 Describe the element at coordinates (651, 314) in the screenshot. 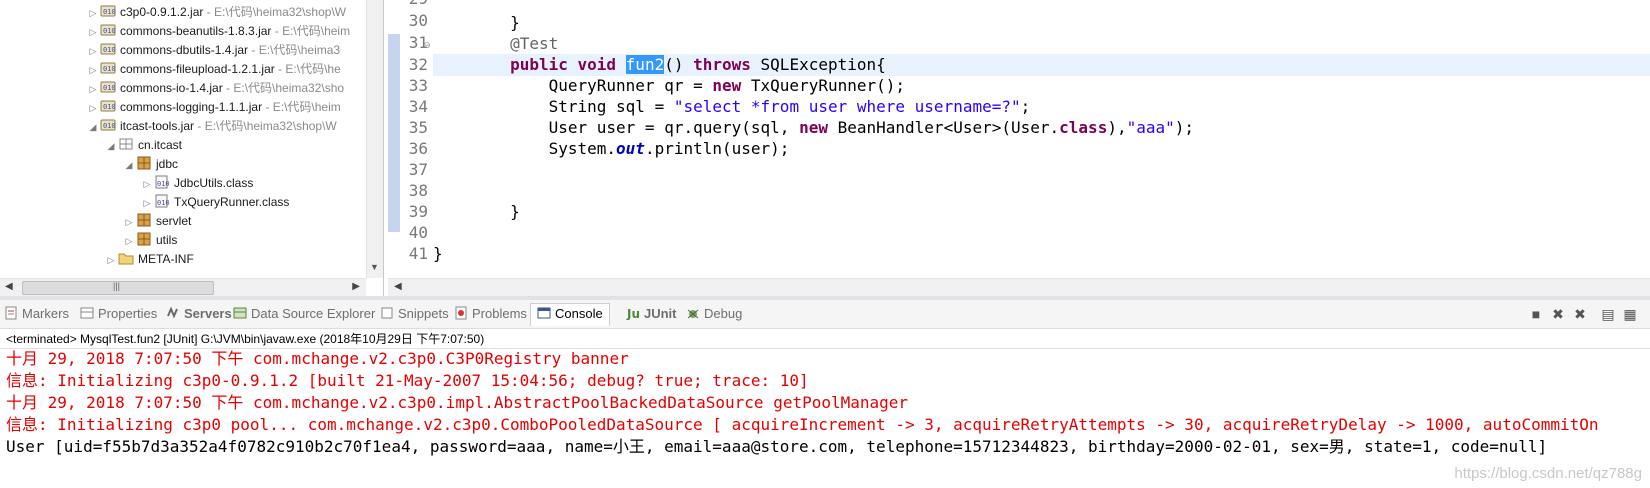

I see `tab-junit: Ju JUnit` at that location.